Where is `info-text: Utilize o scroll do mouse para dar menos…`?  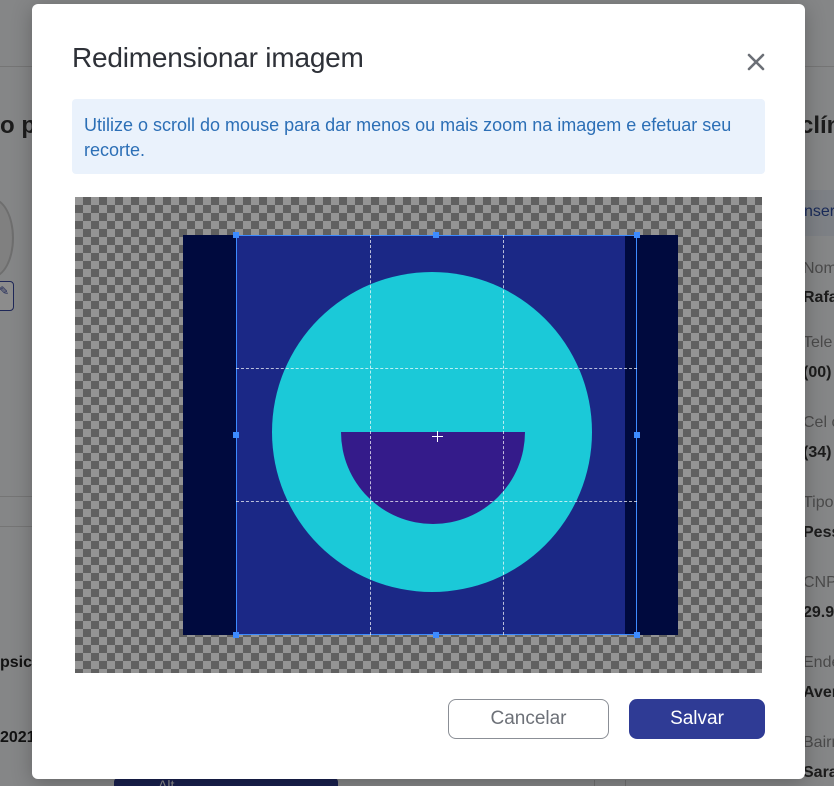 info-text: Utilize o scroll do mouse para dar menos… is located at coordinates (408, 137).